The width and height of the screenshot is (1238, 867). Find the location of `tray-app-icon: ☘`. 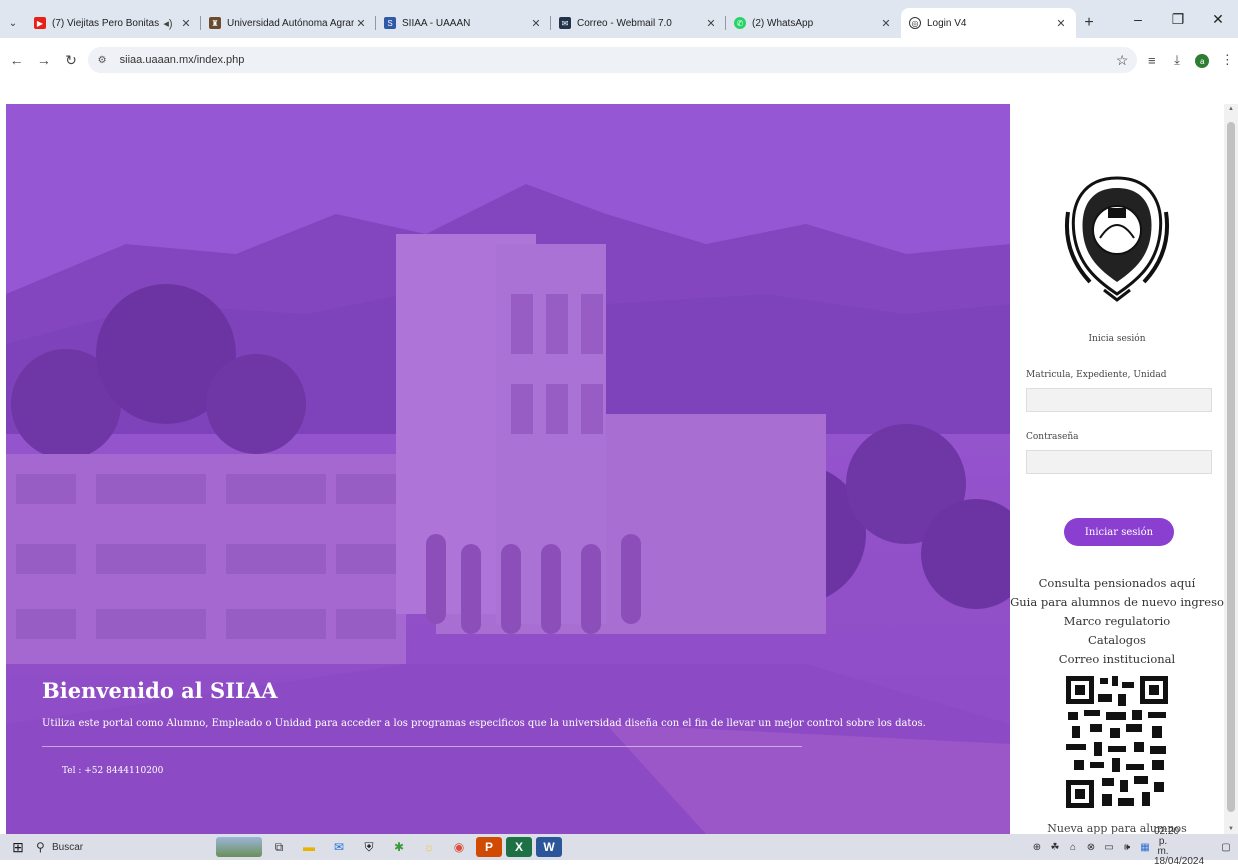

tray-app-icon: ☘ is located at coordinates (1055, 847).